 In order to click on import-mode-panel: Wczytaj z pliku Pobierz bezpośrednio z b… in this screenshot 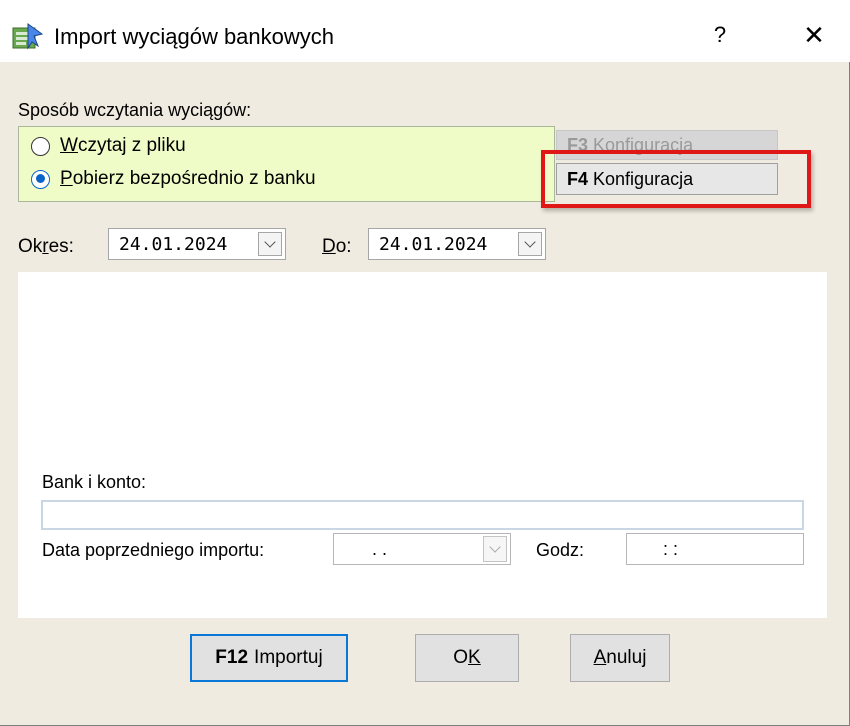, I will do `click(286, 164)`.